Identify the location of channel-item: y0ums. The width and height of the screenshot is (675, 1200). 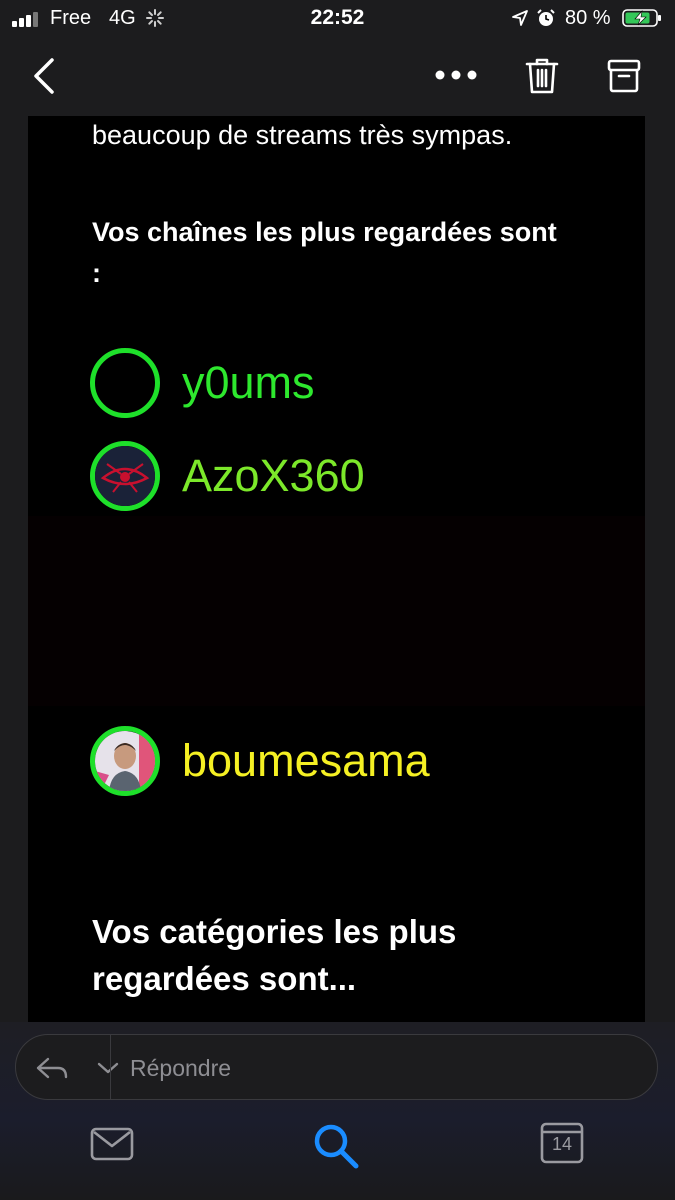
(202, 383).